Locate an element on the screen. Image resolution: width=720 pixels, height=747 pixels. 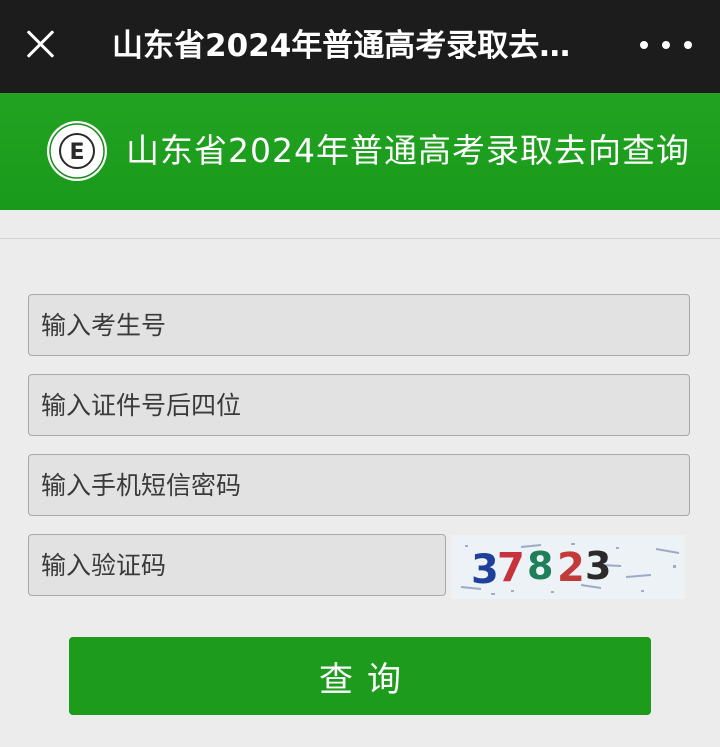
captcha-image: 3 7 8 2 3 is located at coordinates (568, 567).